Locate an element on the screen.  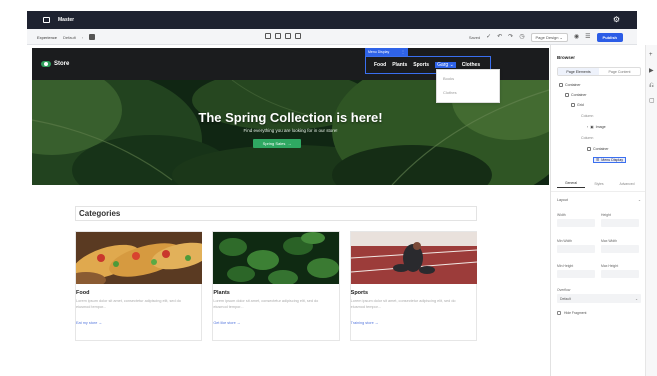
screen-icon is located at coordinates (92, 37).